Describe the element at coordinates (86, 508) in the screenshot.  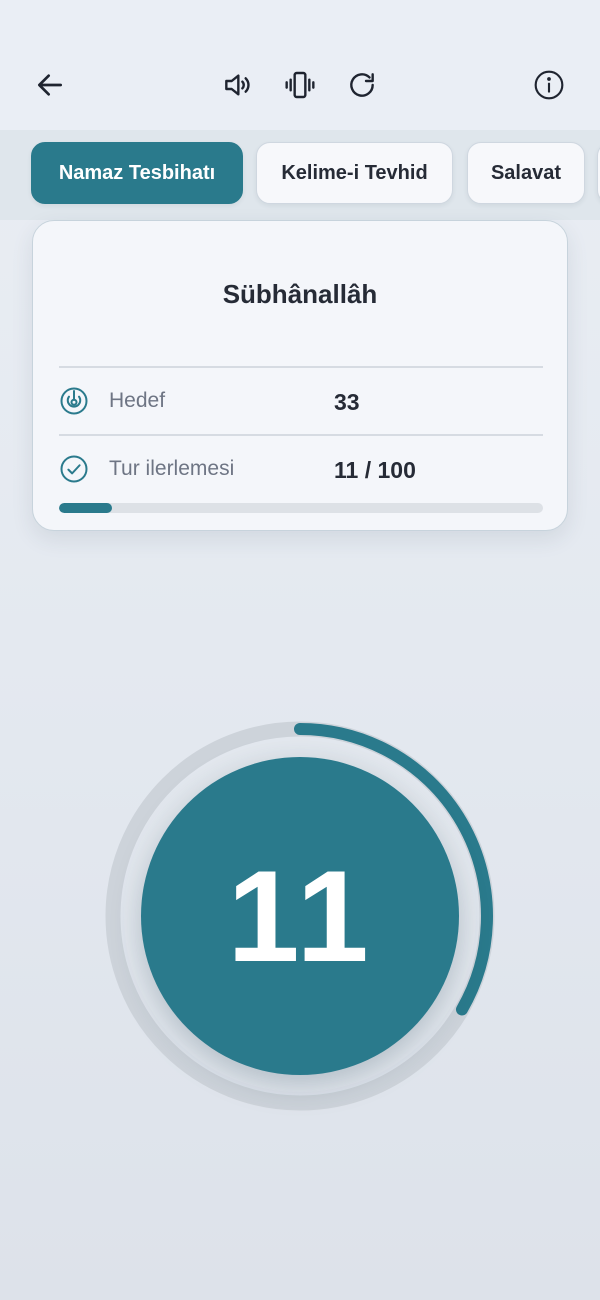
I see `round-progress-fill` at that location.